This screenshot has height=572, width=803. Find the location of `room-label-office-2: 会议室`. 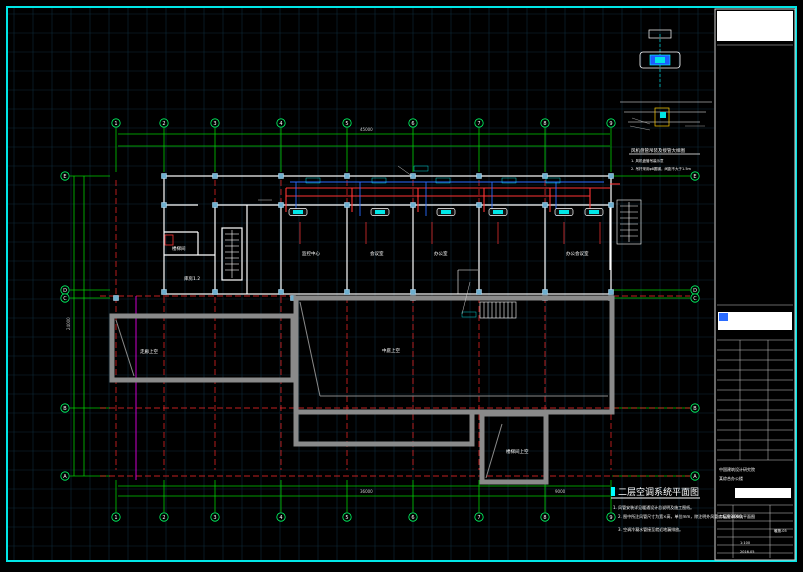

room-label-office-2: 会议室 is located at coordinates (377, 253).